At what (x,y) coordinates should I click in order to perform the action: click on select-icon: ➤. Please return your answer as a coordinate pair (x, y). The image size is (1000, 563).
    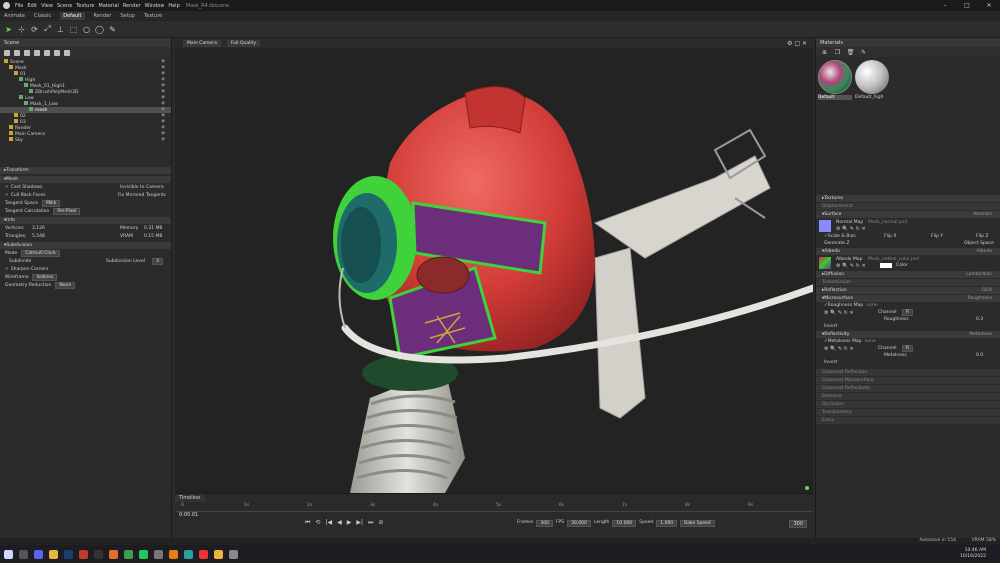
    Looking at the image, I should click on (8, 29).